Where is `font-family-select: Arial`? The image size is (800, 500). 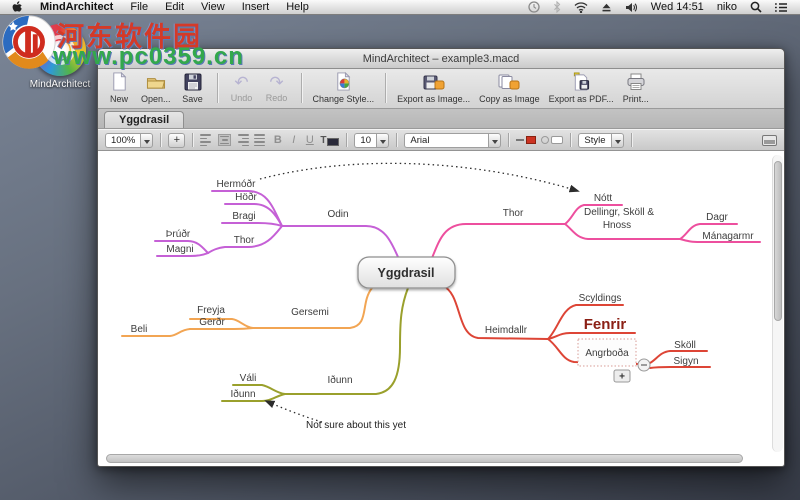
font-family-select: Arial is located at coordinates (453, 140).